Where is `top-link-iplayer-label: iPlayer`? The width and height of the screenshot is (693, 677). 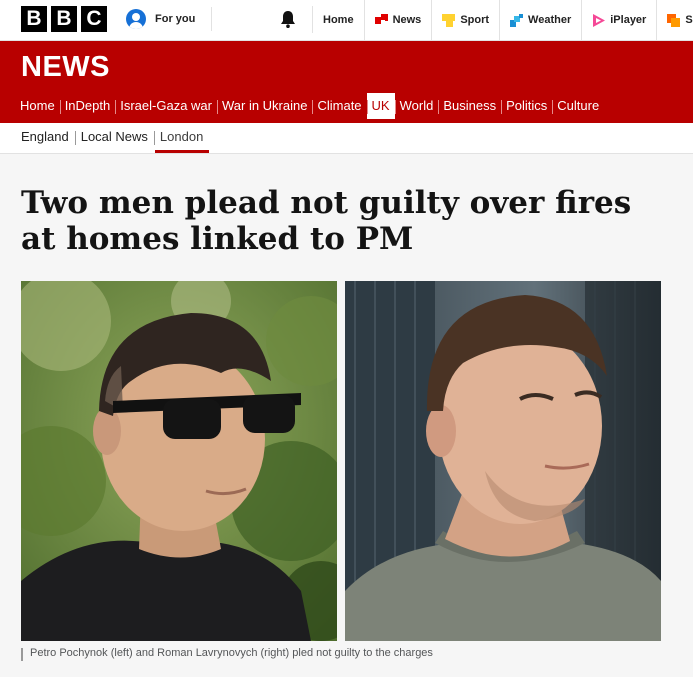
top-link-iplayer-label: iPlayer is located at coordinates (628, 20).